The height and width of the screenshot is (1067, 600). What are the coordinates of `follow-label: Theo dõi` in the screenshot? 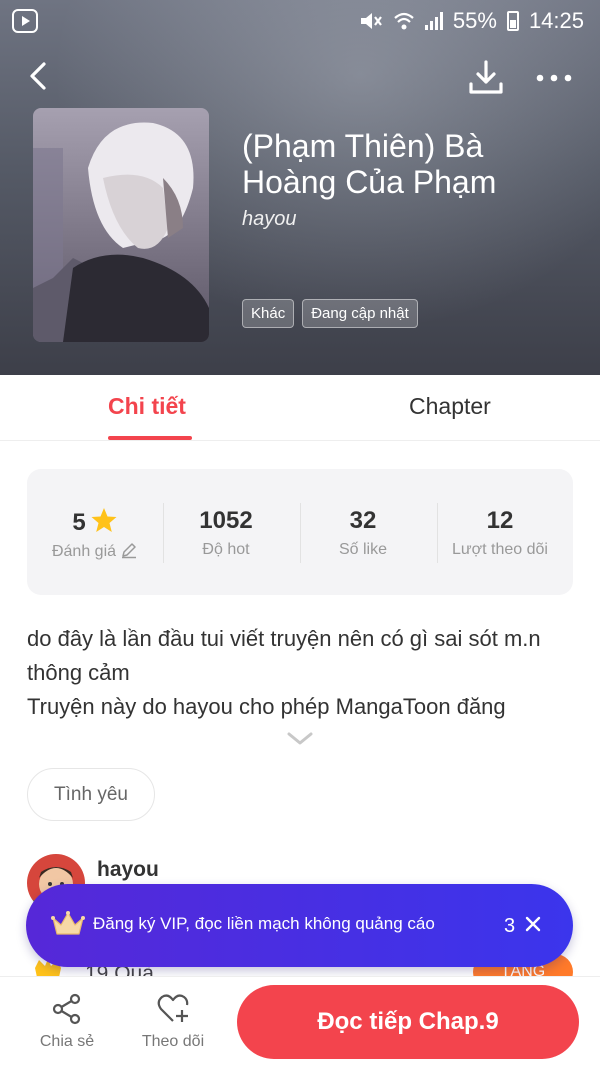 It's located at (173, 1041).